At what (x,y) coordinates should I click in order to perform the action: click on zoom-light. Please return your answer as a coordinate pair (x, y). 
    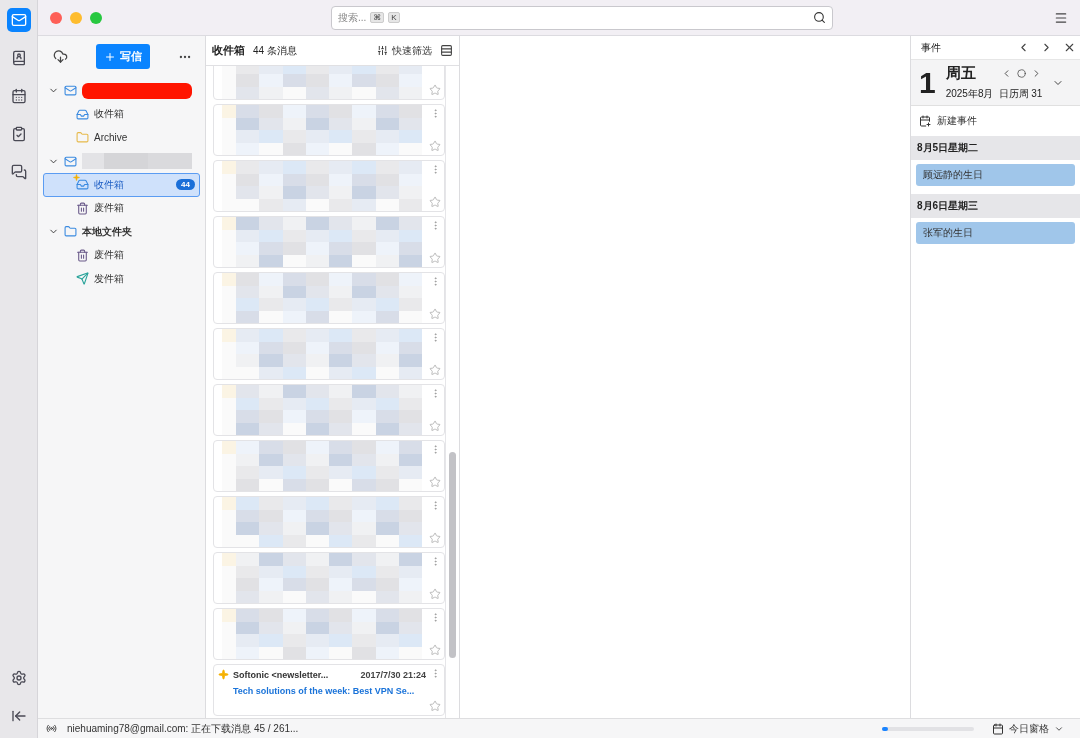
    Looking at the image, I should click on (96, 17).